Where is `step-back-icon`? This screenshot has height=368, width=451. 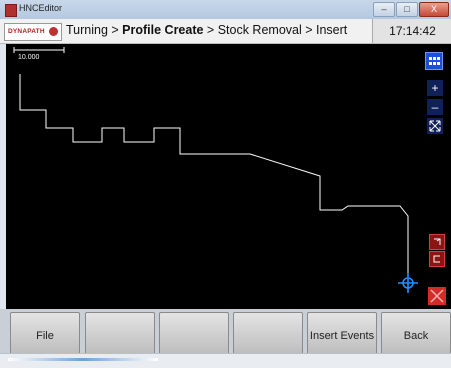
step-back-icon is located at coordinates (436, 259).